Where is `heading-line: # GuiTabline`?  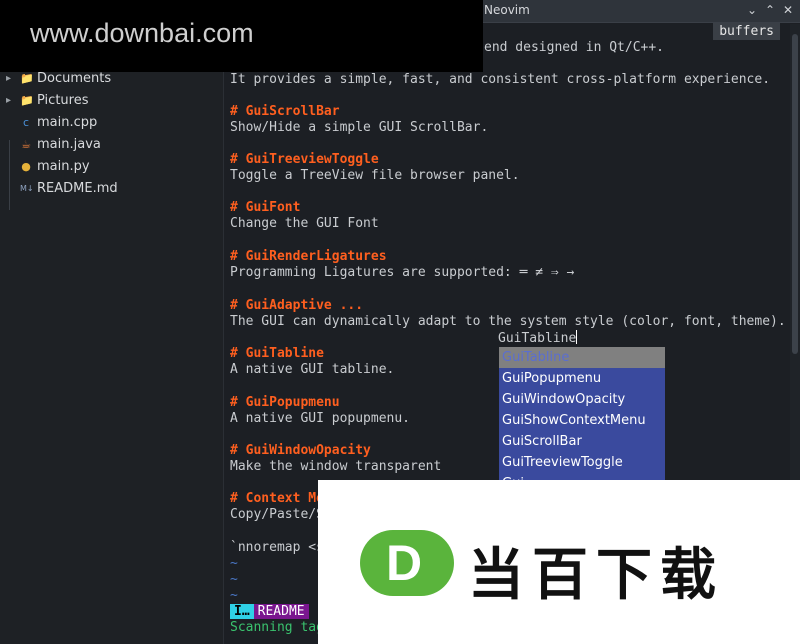
heading-line: # GuiTabline is located at coordinates (277, 353).